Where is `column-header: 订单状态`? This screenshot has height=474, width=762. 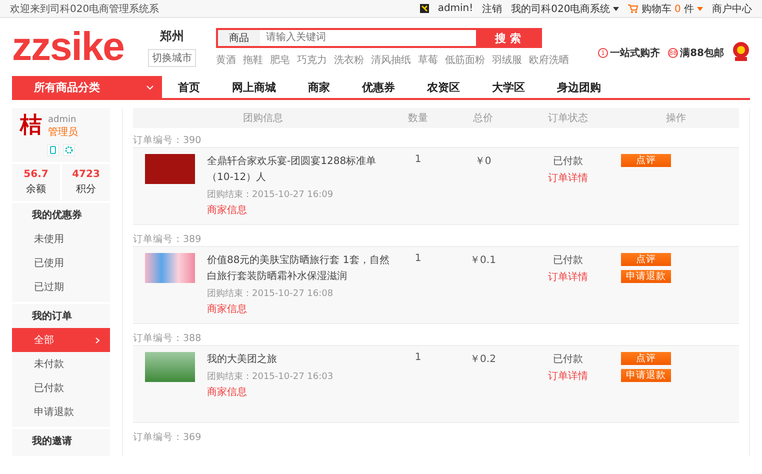 column-header: 订单状态 is located at coordinates (568, 118).